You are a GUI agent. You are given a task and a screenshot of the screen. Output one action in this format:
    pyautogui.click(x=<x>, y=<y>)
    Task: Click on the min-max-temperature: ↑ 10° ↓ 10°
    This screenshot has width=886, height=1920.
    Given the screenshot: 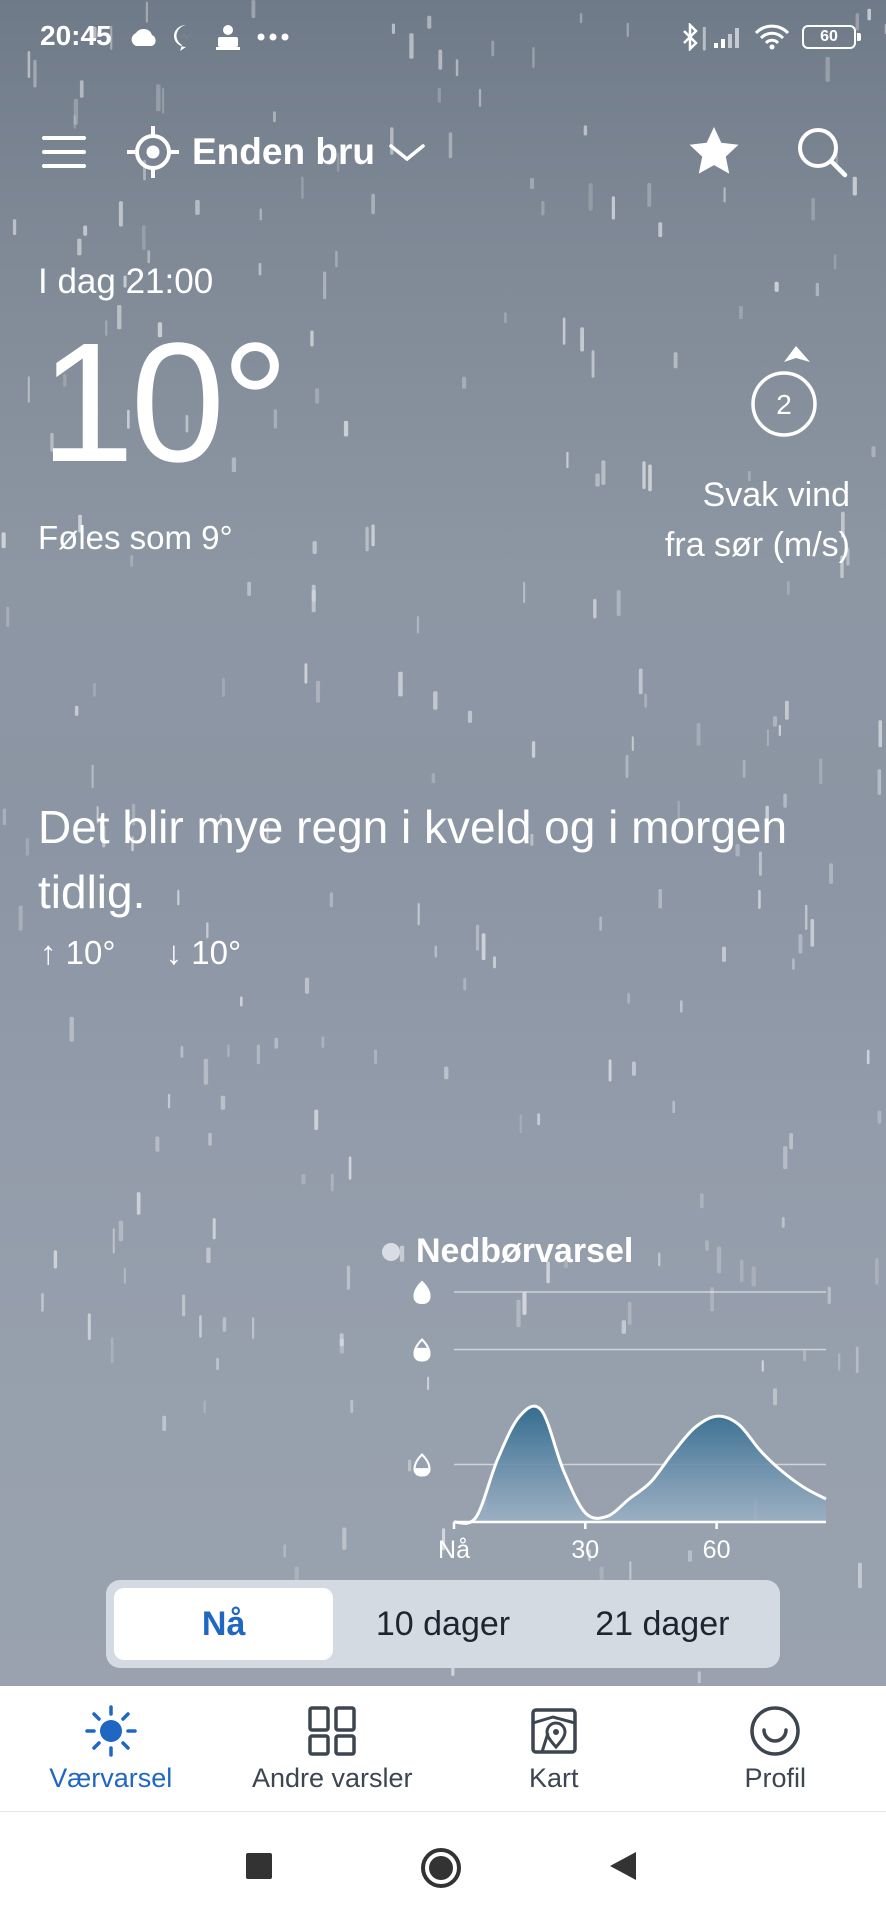 What is the action you would take?
    pyautogui.click(x=140, y=953)
    